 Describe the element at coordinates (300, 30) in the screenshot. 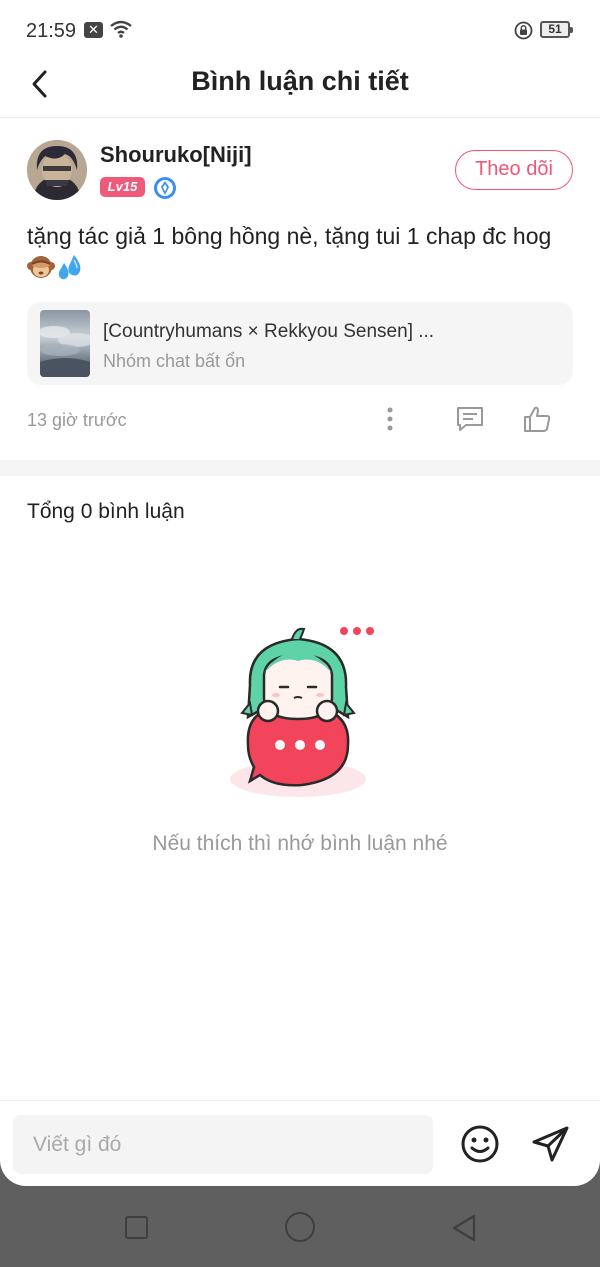

I see `status-bar: 21:59 ✕ 51` at that location.